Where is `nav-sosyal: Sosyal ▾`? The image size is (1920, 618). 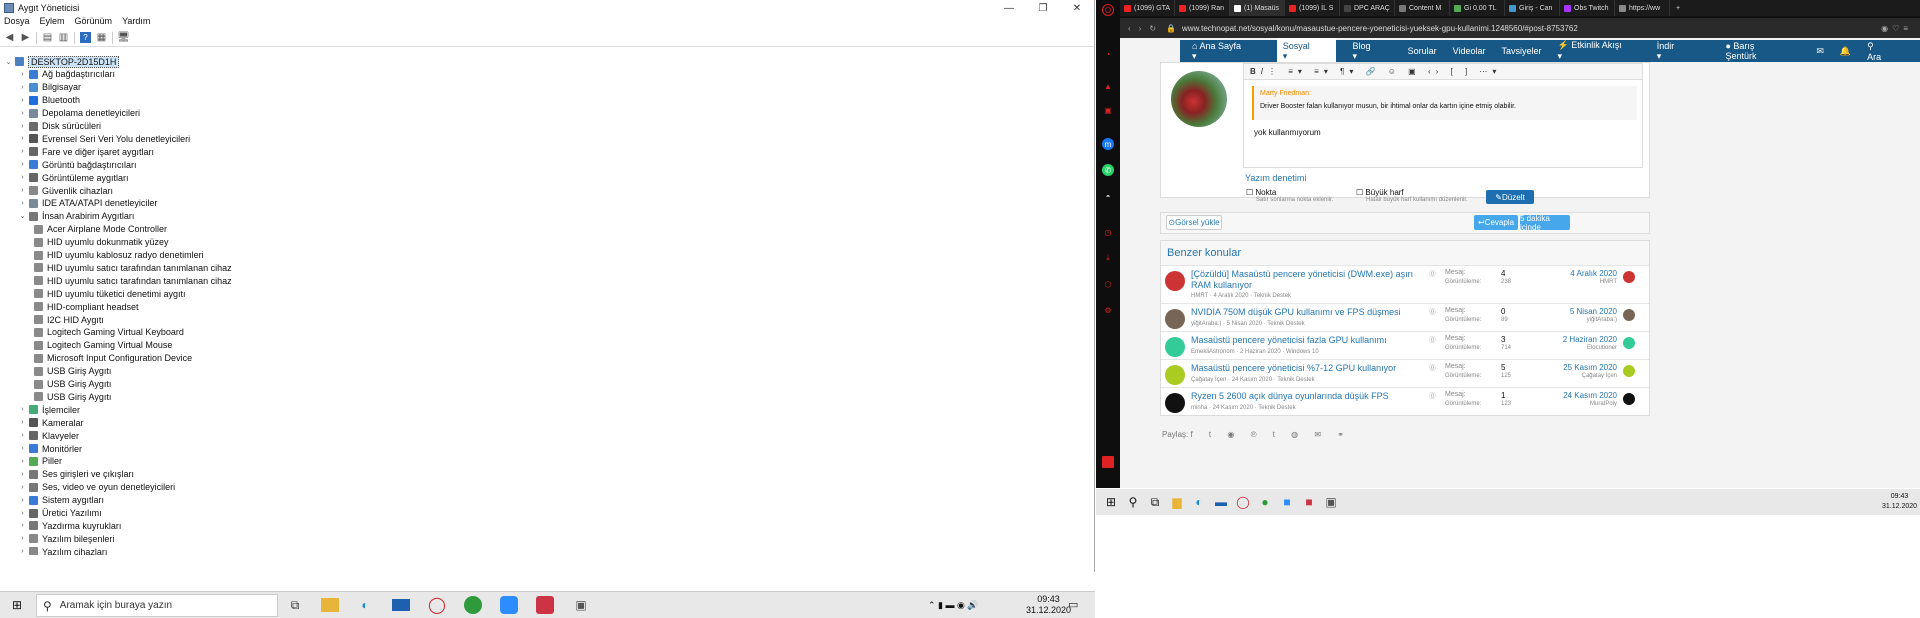
nav-sosyal: Sosyal ▾ is located at coordinates (1306, 51).